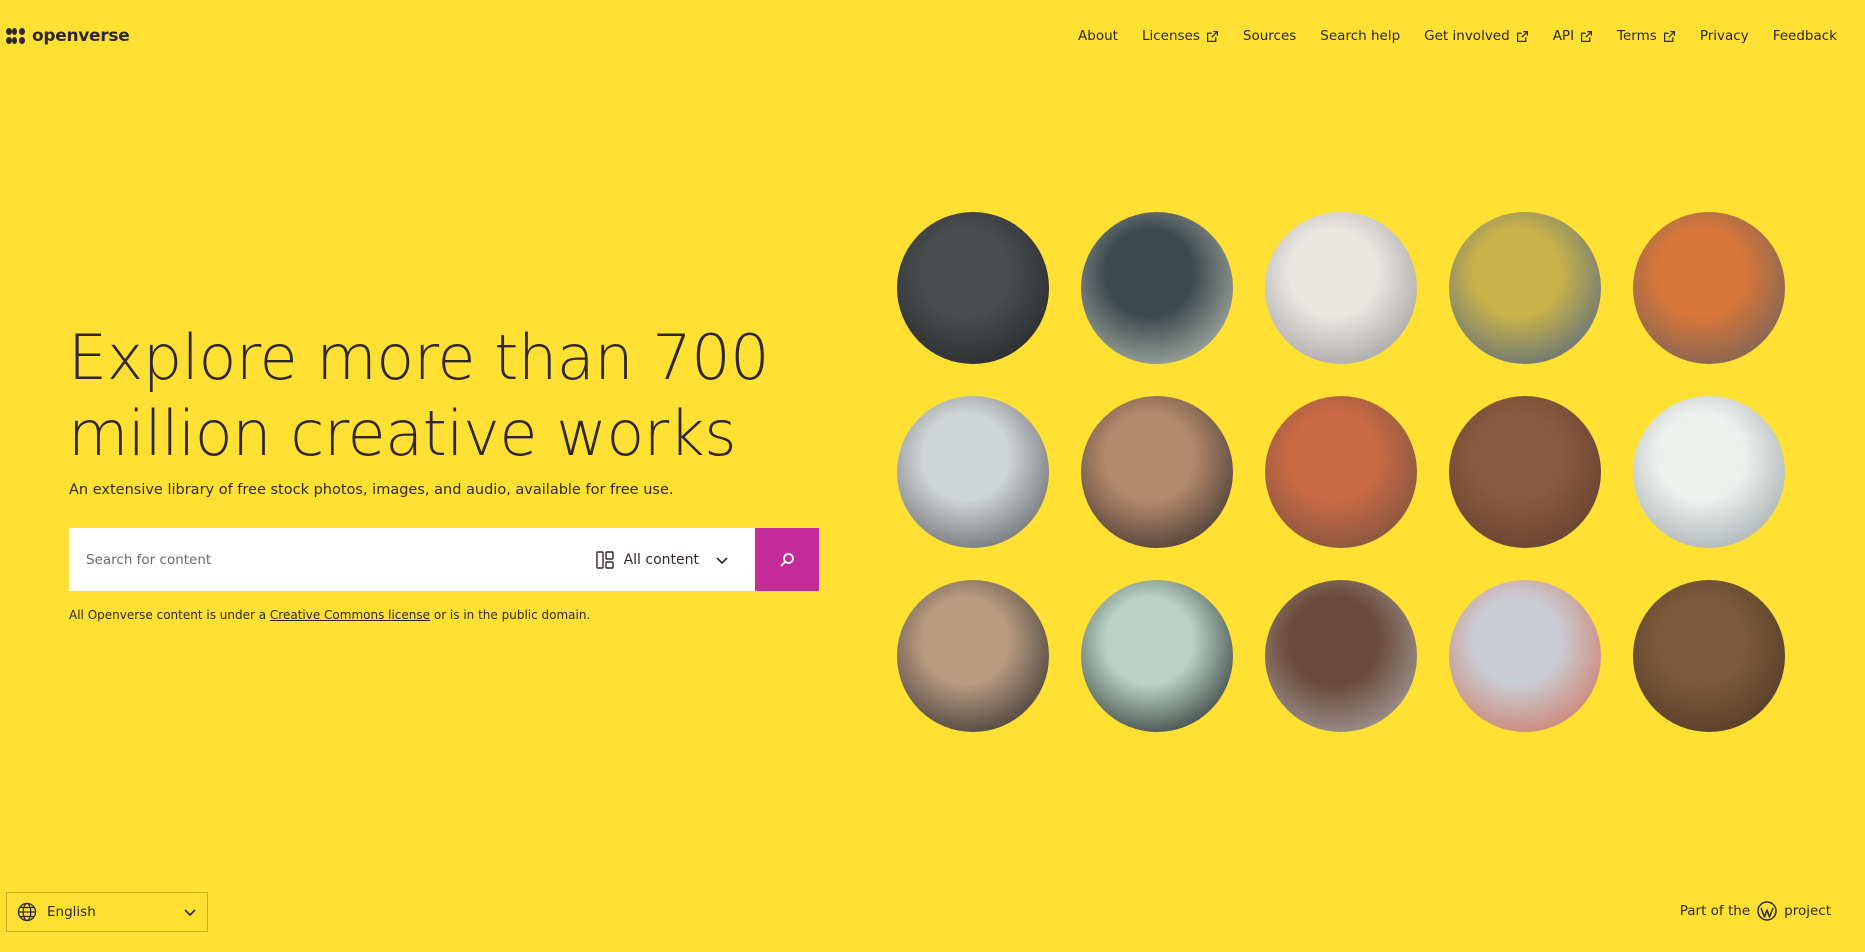 Image resolution: width=1865 pixels, height=952 pixels. What do you see at coordinates (1709, 656) in the screenshot?
I see `clay-mask-image` at bounding box center [1709, 656].